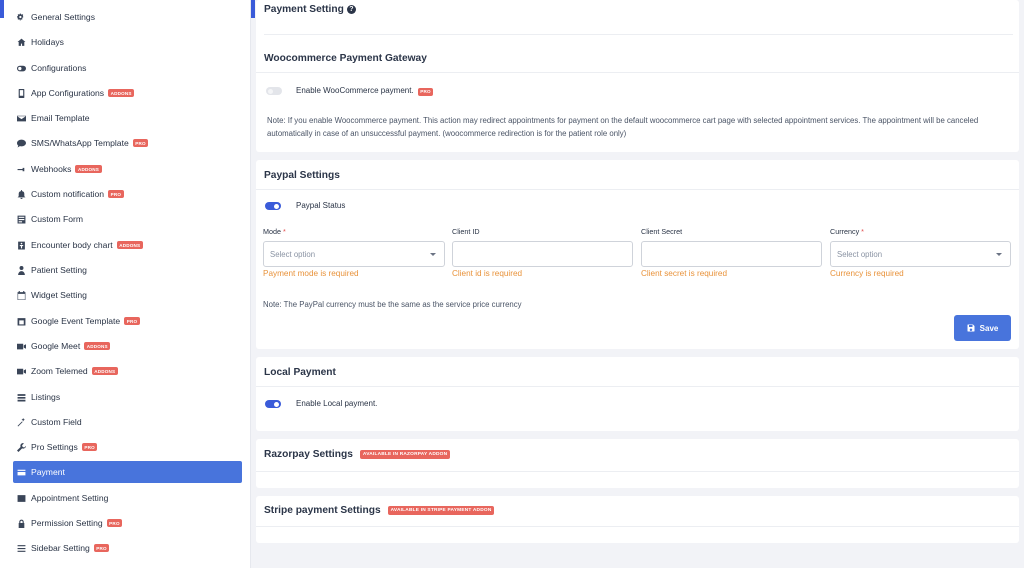  Describe the element at coordinates (68, 194) in the screenshot. I see `sidebar-item-label: Custom notification` at that location.